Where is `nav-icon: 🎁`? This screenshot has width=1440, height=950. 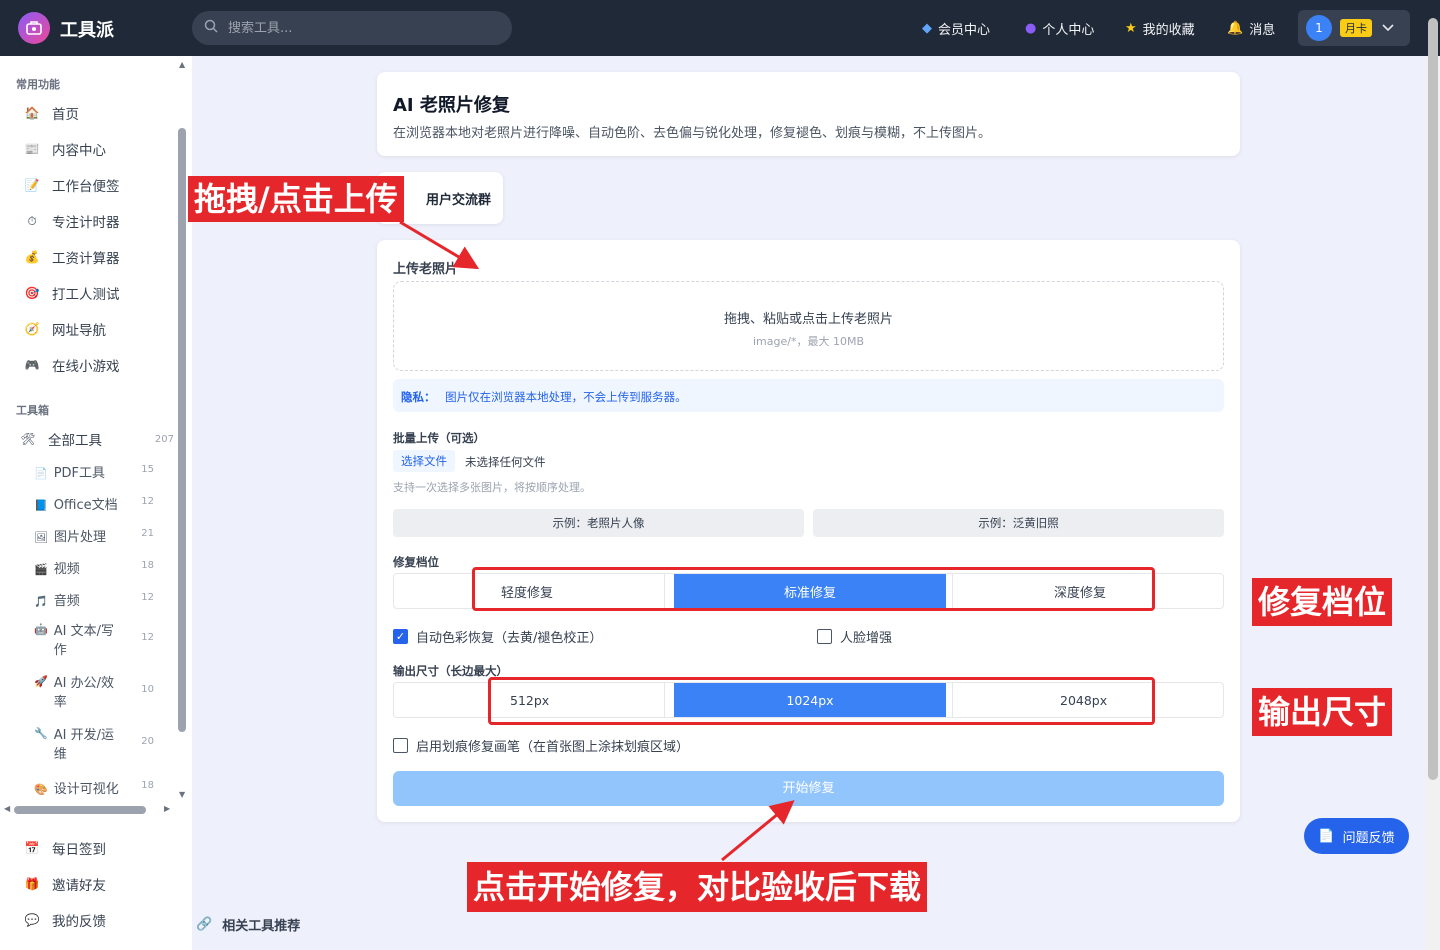
nav-icon: 🎁 is located at coordinates (32, 884).